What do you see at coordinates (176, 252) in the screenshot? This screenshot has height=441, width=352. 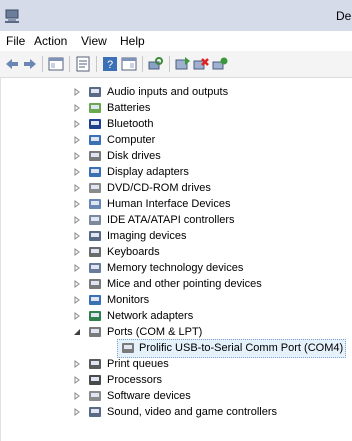 I see `tree-category-item: Keyboards` at bounding box center [176, 252].